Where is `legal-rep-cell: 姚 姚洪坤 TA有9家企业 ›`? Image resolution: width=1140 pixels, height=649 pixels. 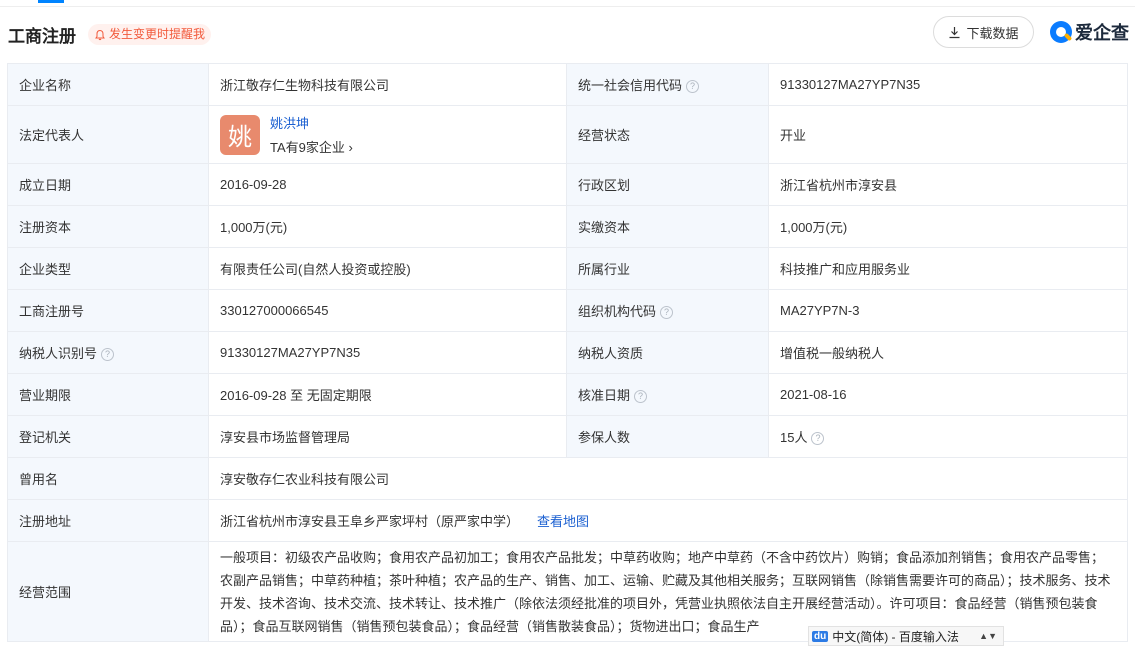
legal-rep-cell: 姚 姚洪坤 TA有9家企业 › is located at coordinates (387, 134).